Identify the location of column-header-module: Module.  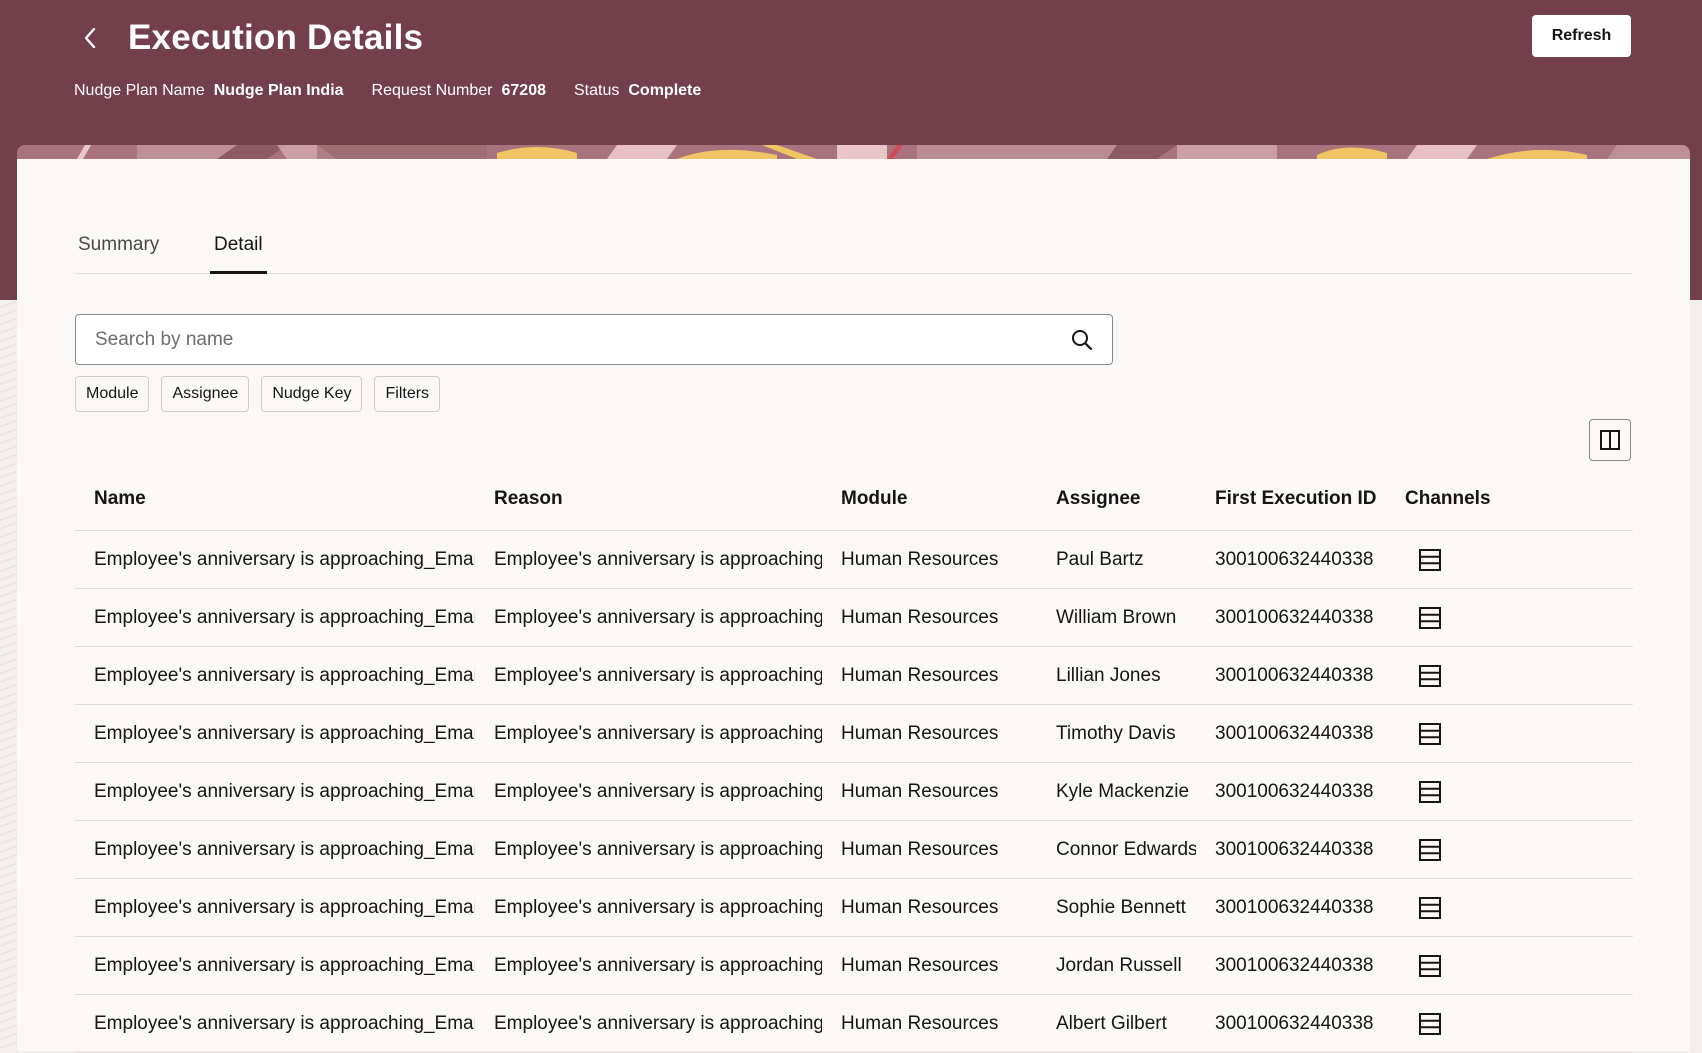
(929, 499).